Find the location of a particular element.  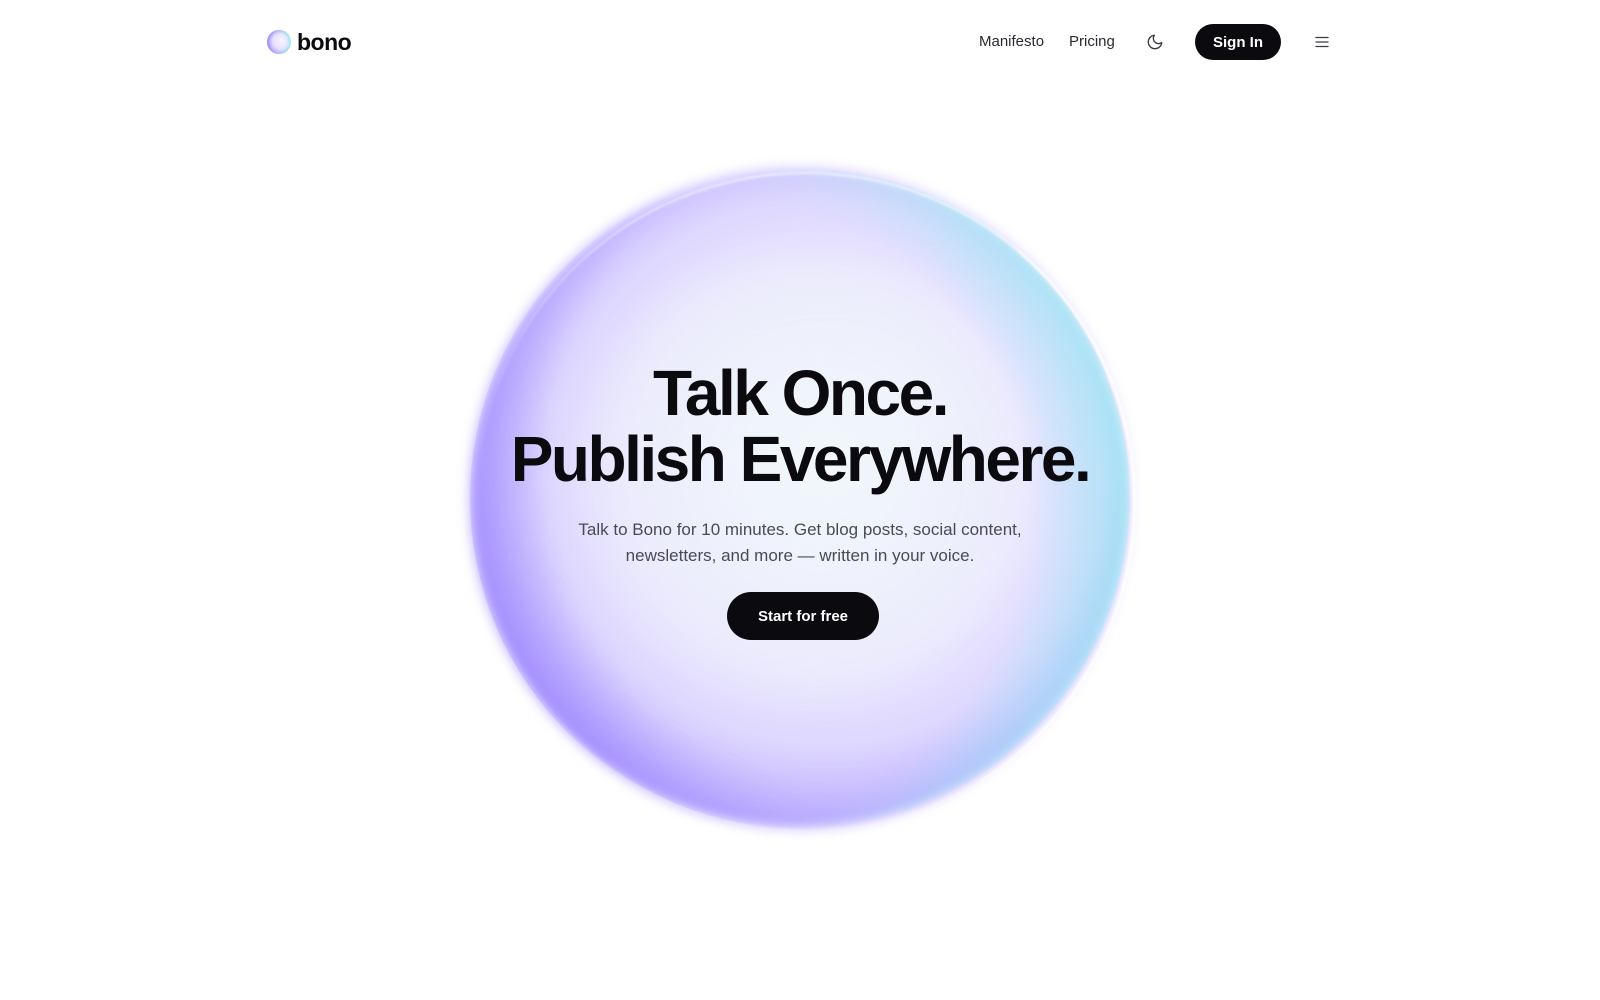

hamburger-menu-icon is located at coordinates (1322, 42).